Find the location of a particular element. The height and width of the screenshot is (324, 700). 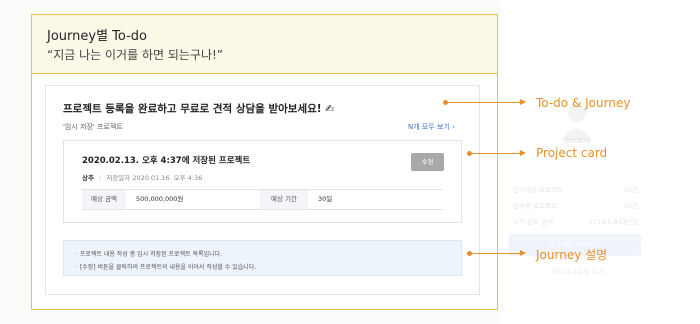

saved-date: 2020.01.16. 오후 4:36 is located at coordinates (167, 178).